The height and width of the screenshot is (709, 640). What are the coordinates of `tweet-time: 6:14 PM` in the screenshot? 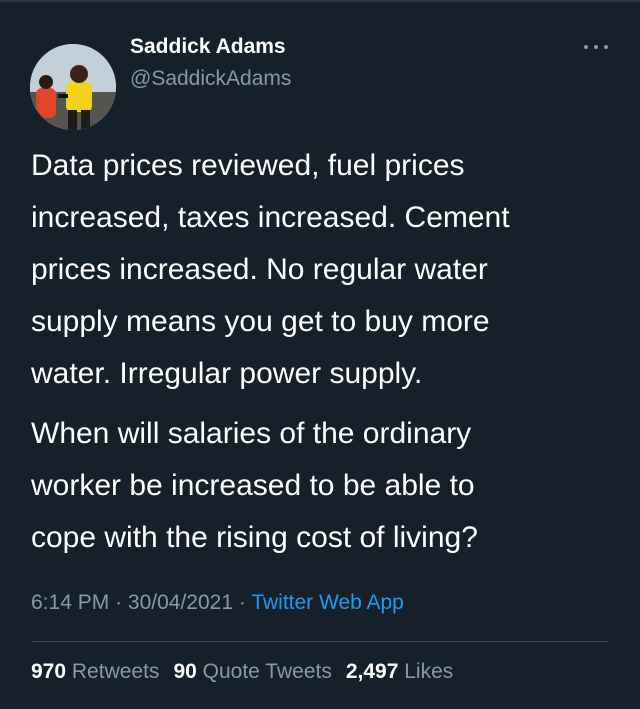 It's located at (70, 602).